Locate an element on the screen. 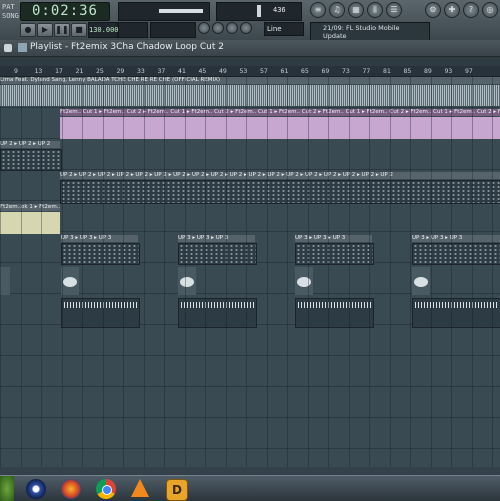 The height and width of the screenshot is (501, 500). chrome-icon is located at coordinates (106, 489).